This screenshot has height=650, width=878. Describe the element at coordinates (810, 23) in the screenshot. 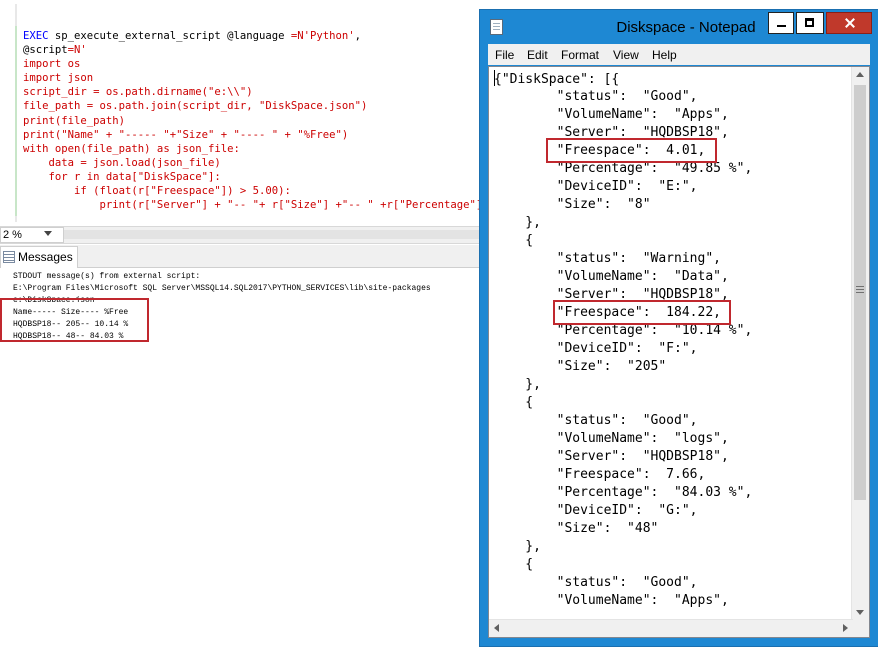

I see `maximize-button` at that location.